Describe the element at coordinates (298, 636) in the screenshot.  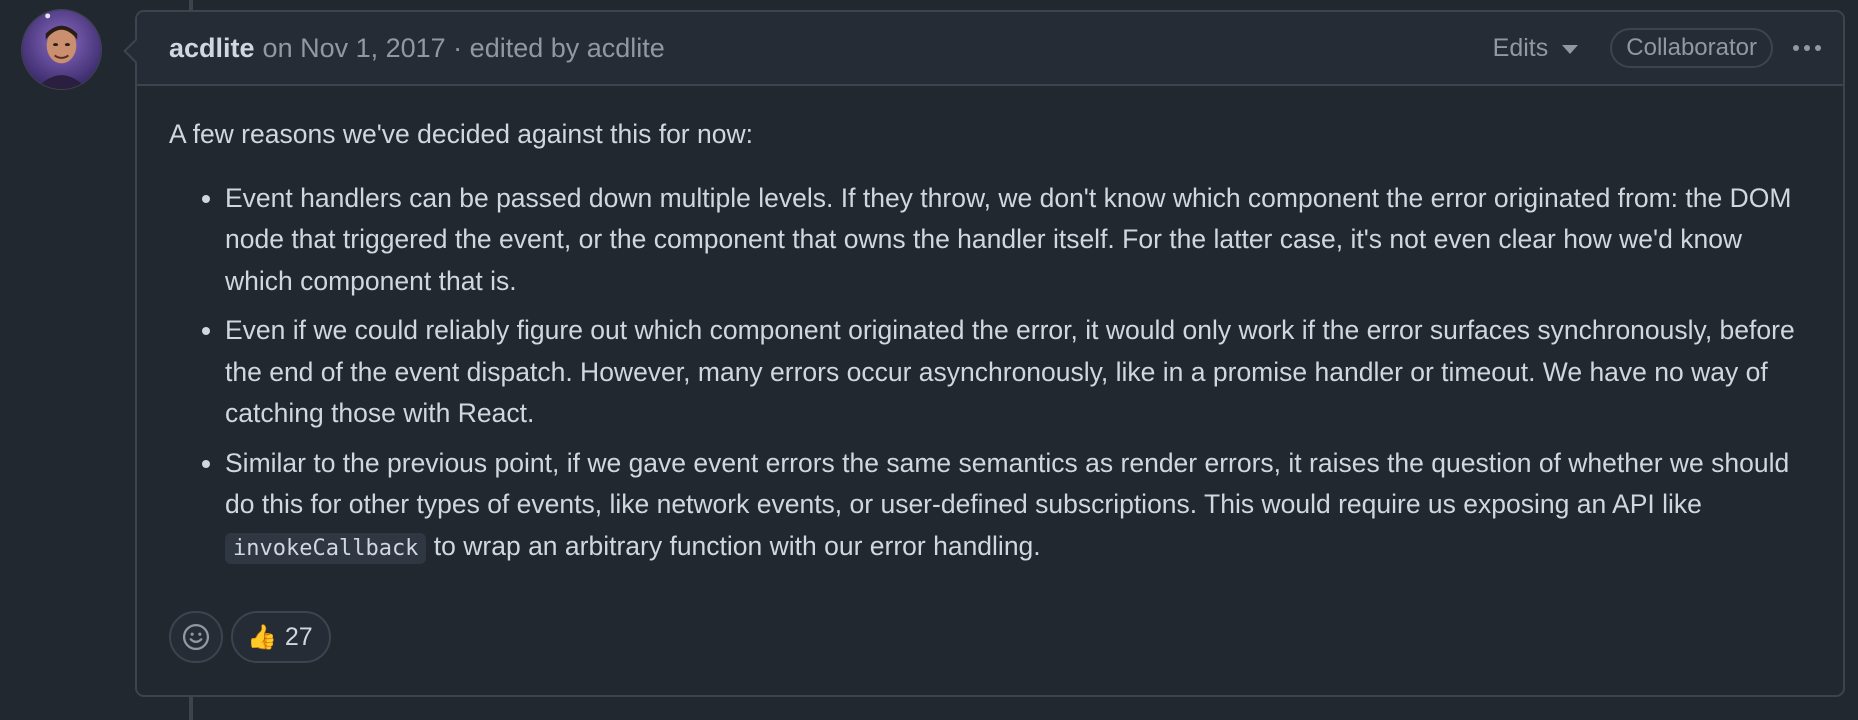
I see `reaction-count: 27` at that location.